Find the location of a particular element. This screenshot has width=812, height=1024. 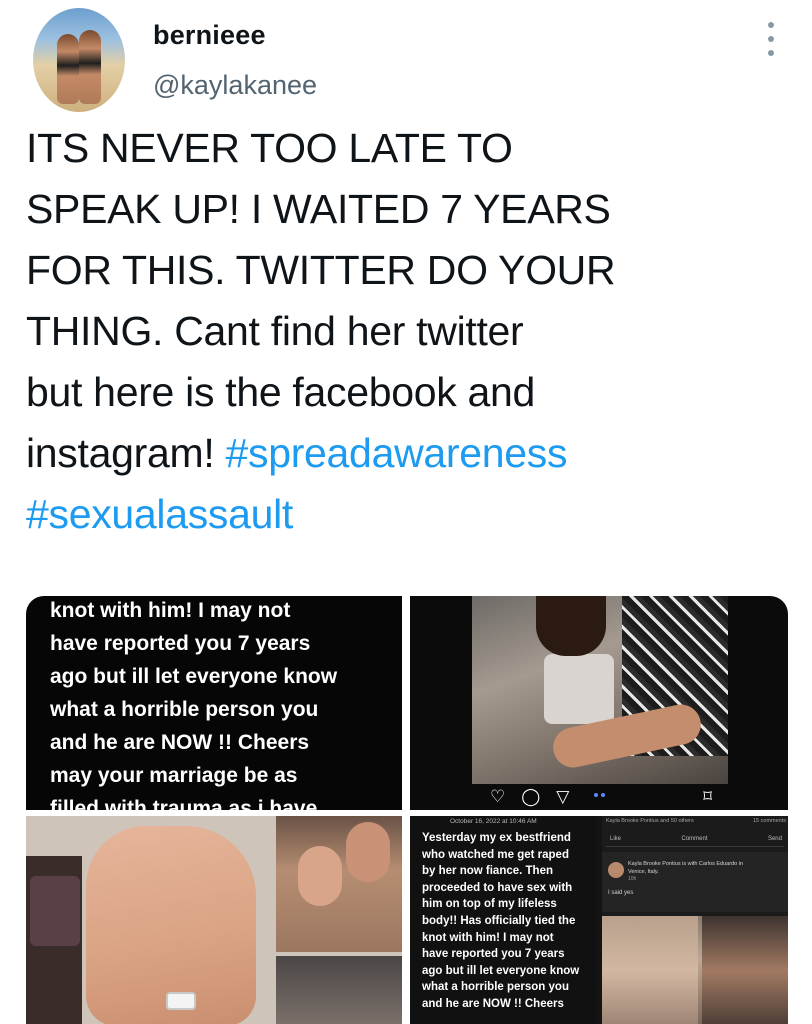

facebook-post-line: have reported you 7 years is located at coordinates (493, 954).